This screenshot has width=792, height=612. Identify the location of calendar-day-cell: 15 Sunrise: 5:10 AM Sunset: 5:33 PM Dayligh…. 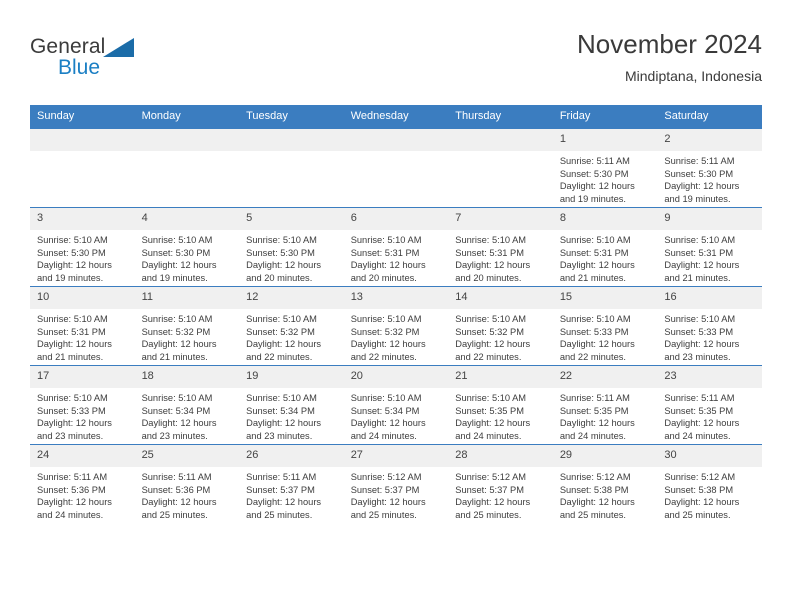
(605, 326).